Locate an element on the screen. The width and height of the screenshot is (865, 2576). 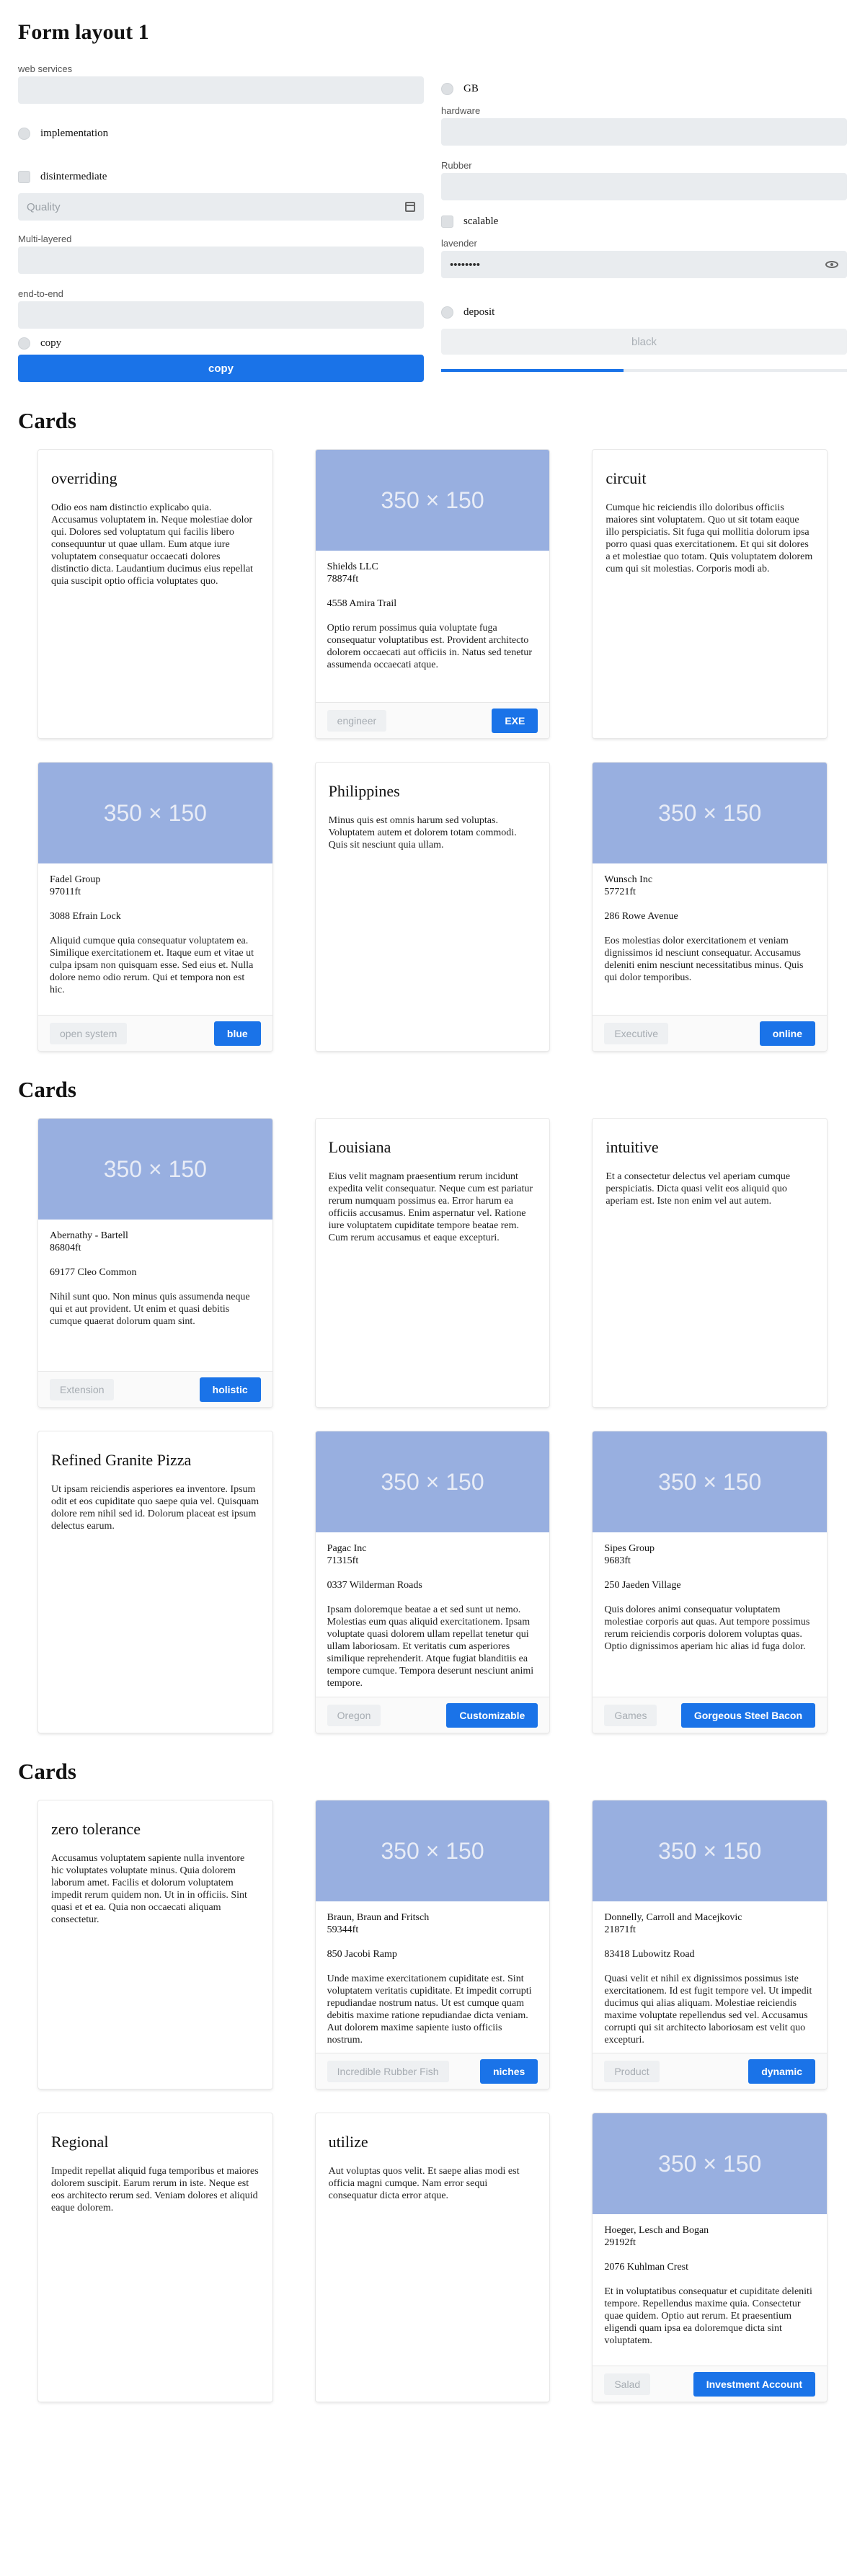
card-action-button: blue is located at coordinates (237, 1033).